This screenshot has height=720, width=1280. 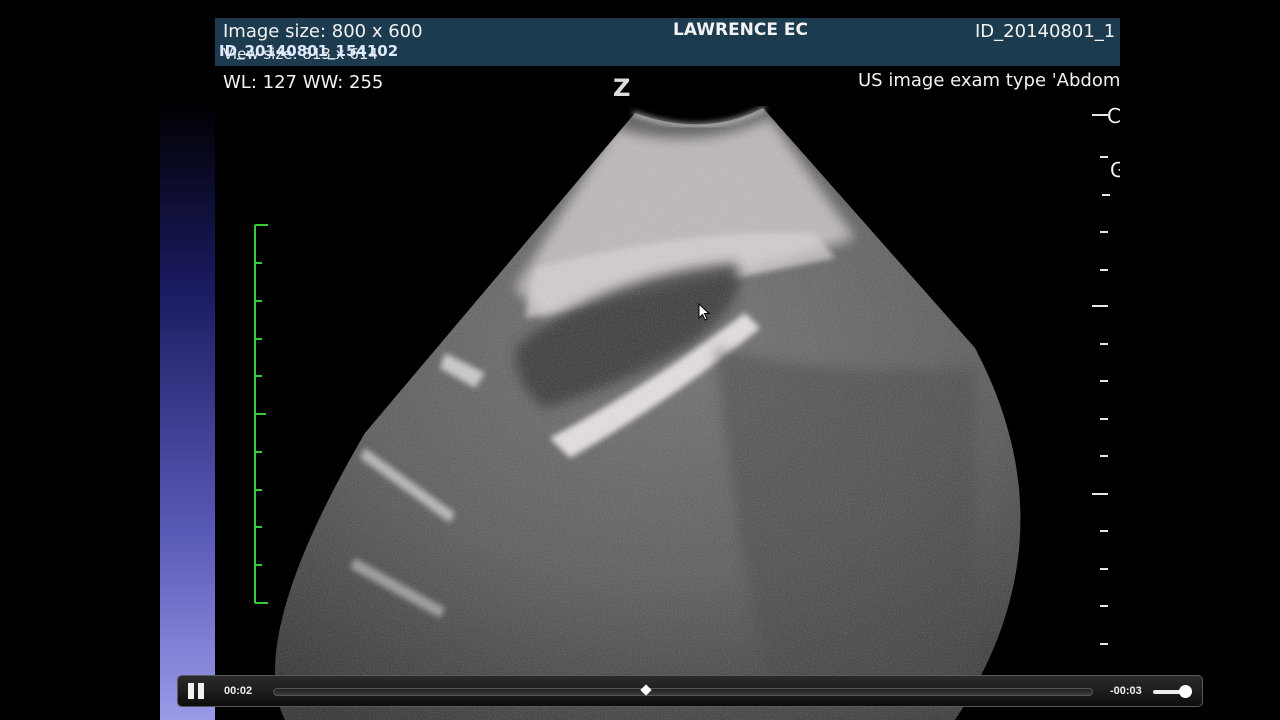 What do you see at coordinates (741, 30) in the screenshot?
I see `patient-name: LAWRENCE EC` at bounding box center [741, 30].